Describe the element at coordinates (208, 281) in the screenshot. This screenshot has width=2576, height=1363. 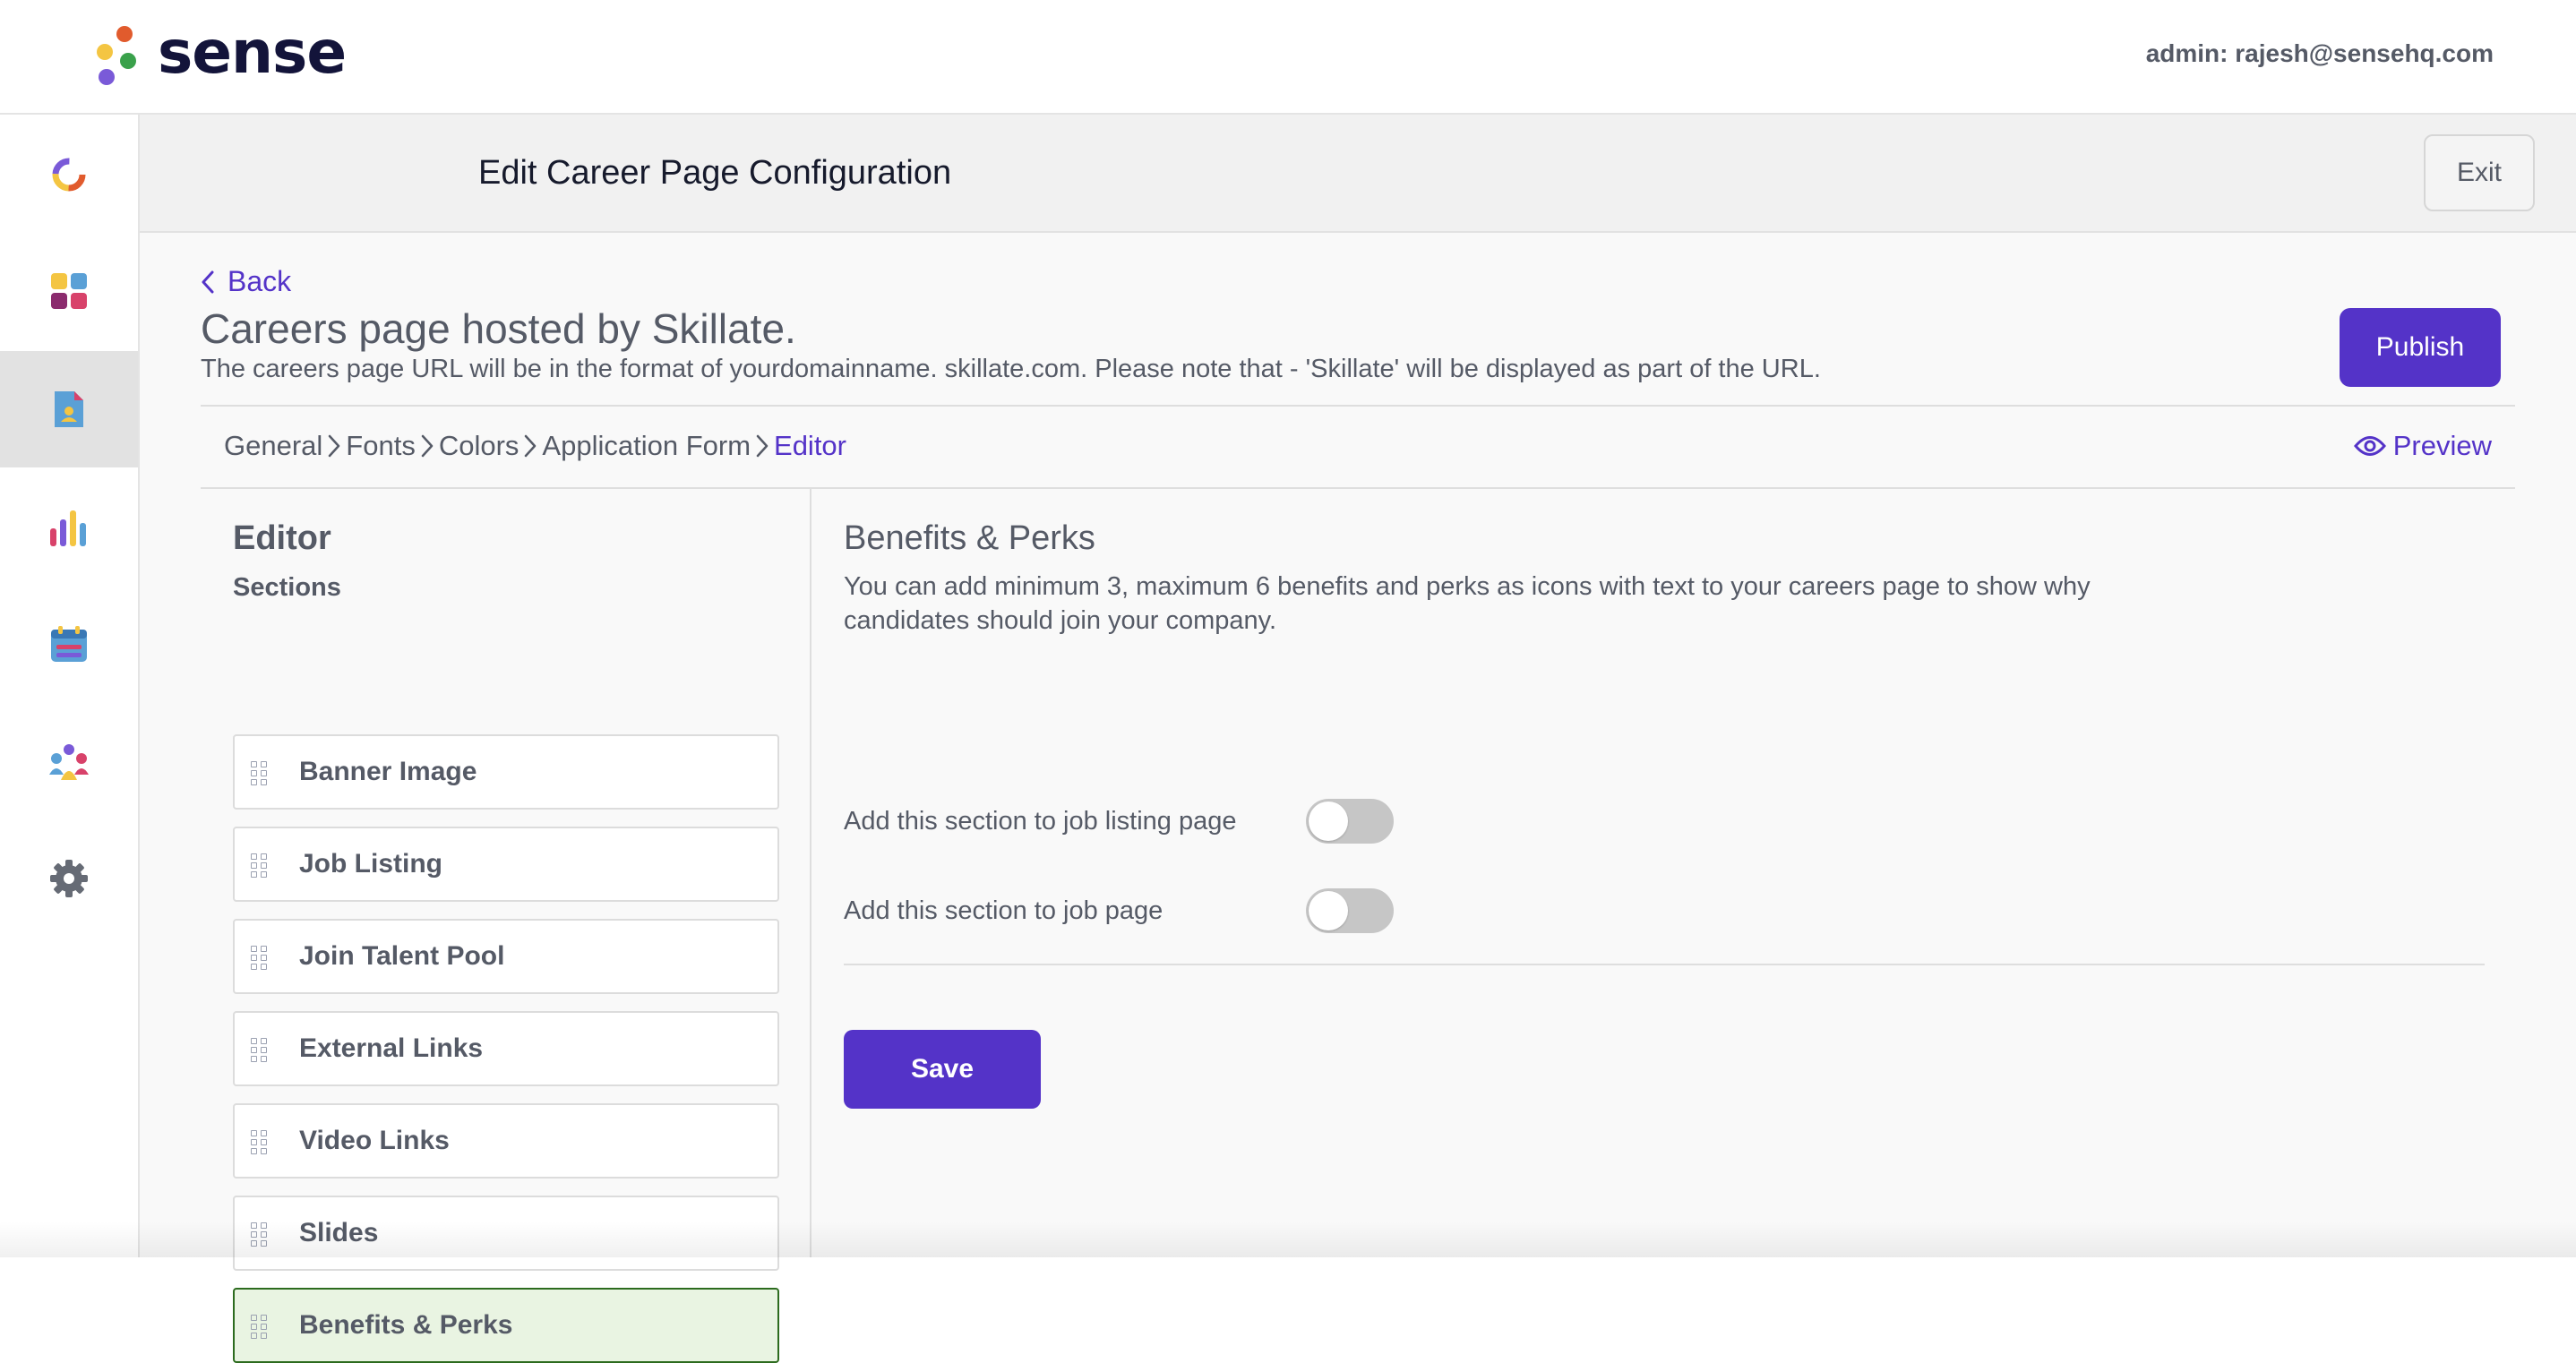
I see `chevron-left-icon` at that location.